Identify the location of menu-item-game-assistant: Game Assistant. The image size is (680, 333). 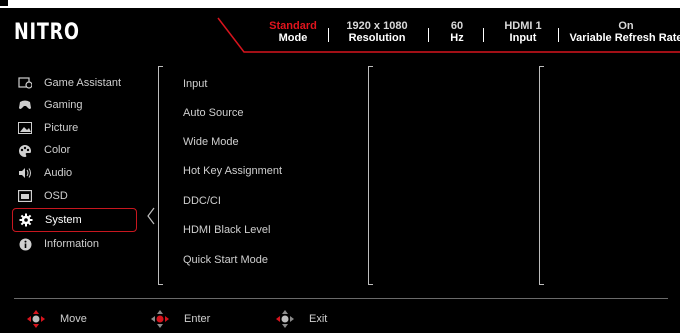
(69, 83).